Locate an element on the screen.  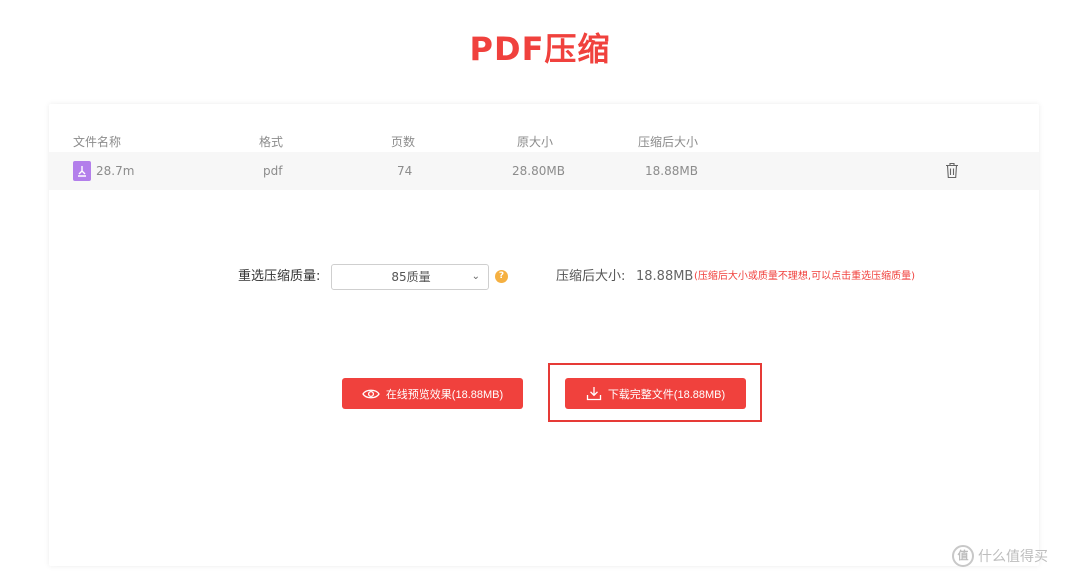
preview-button: 在线预览效果(18.88MB) is located at coordinates (432, 393).